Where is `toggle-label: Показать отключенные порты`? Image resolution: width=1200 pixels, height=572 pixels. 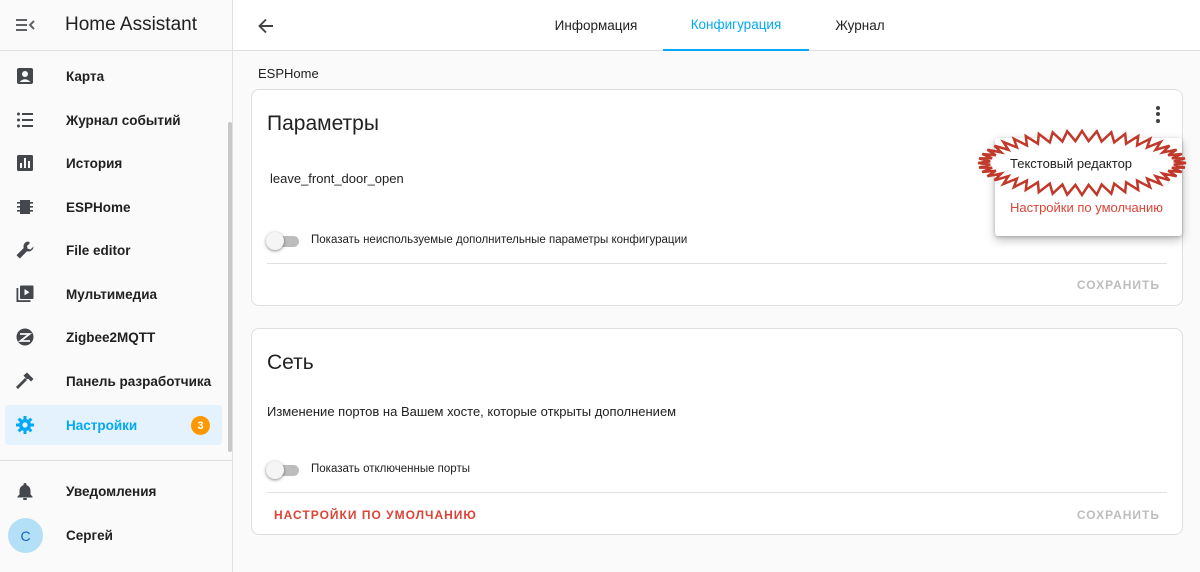
toggle-label: Показать отключенные порты is located at coordinates (390, 469).